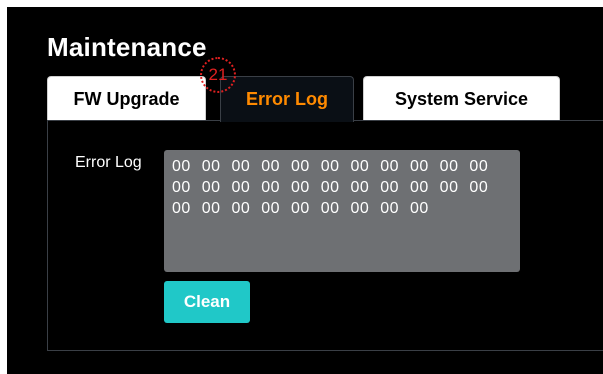  What do you see at coordinates (108, 162) in the screenshot?
I see `error-log-label: Error Log` at bounding box center [108, 162].